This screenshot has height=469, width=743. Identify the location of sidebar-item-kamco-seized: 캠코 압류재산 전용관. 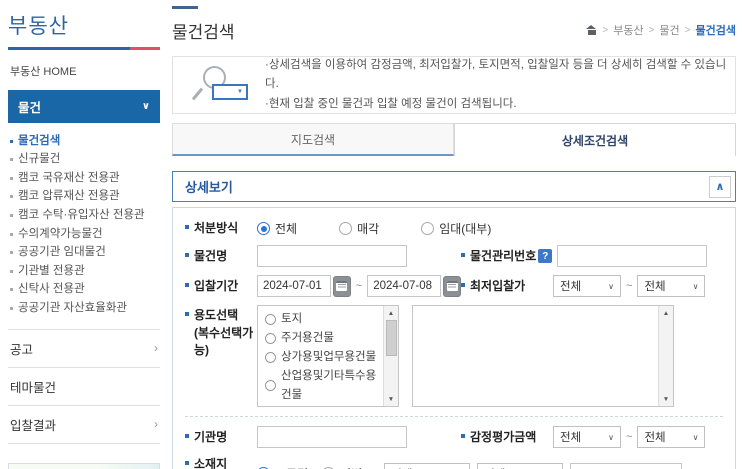
(84, 197).